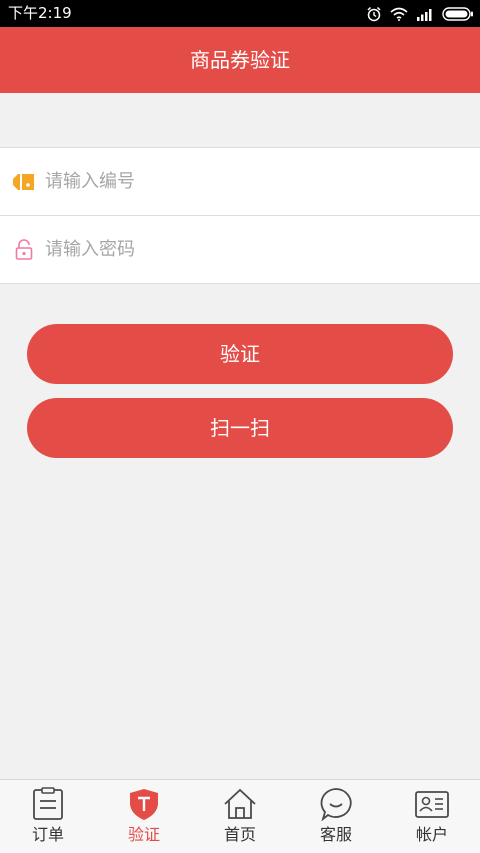  Describe the element at coordinates (255, 249) in the screenshot. I see `password-input` at that location.